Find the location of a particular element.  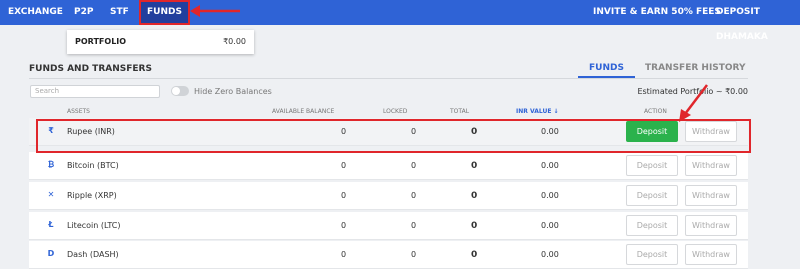

nav-p2p: P2P is located at coordinates (83, 12).